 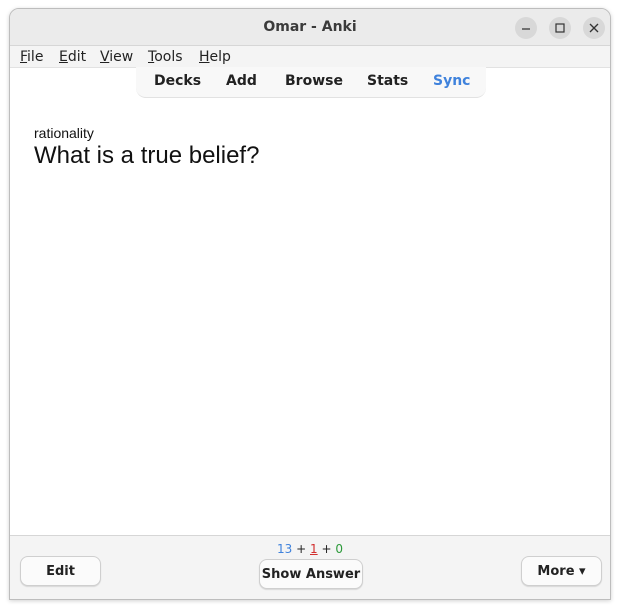 What do you see at coordinates (24, 57) in the screenshot?
I see `menu-file-accel: F` at bounding box center [24, 57].